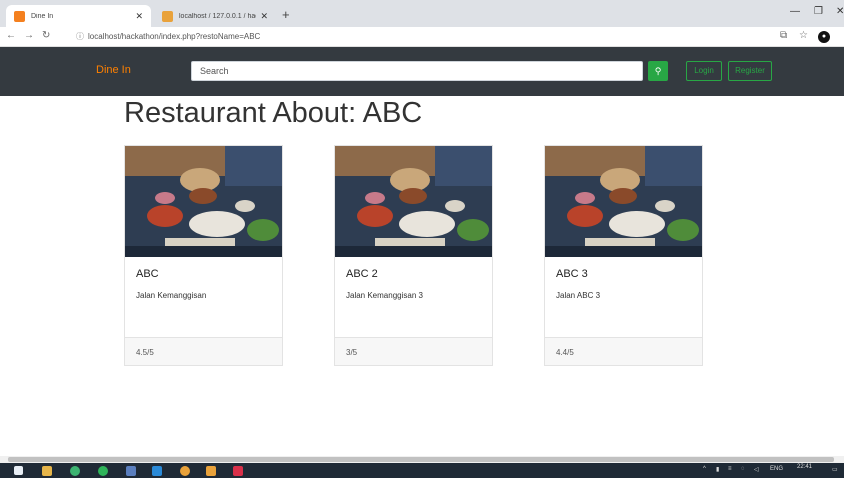 This screenshot has width=844, height=478. What do you see at coordinates (113, 70) in the screenshot?
I see `brand-logo: Dine In` at bounding box center [113, 70].